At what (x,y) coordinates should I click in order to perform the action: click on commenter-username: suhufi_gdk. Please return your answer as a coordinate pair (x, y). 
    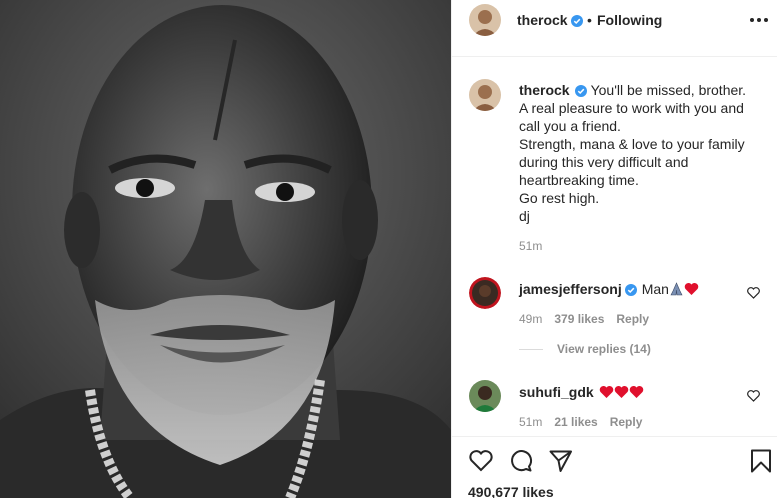
    Looking at the image, I should click on (556, 392).